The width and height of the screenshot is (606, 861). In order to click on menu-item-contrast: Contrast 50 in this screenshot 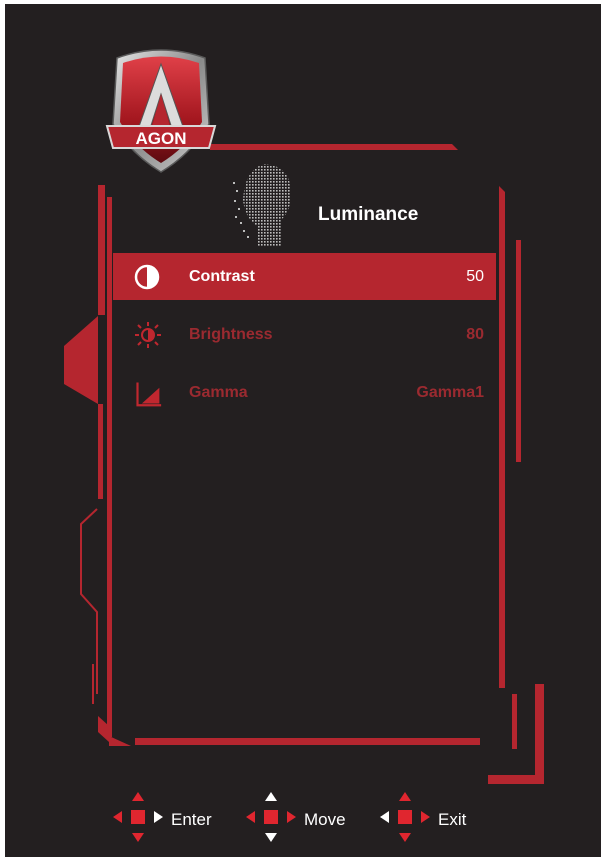, I will do `click(304, 276)`.